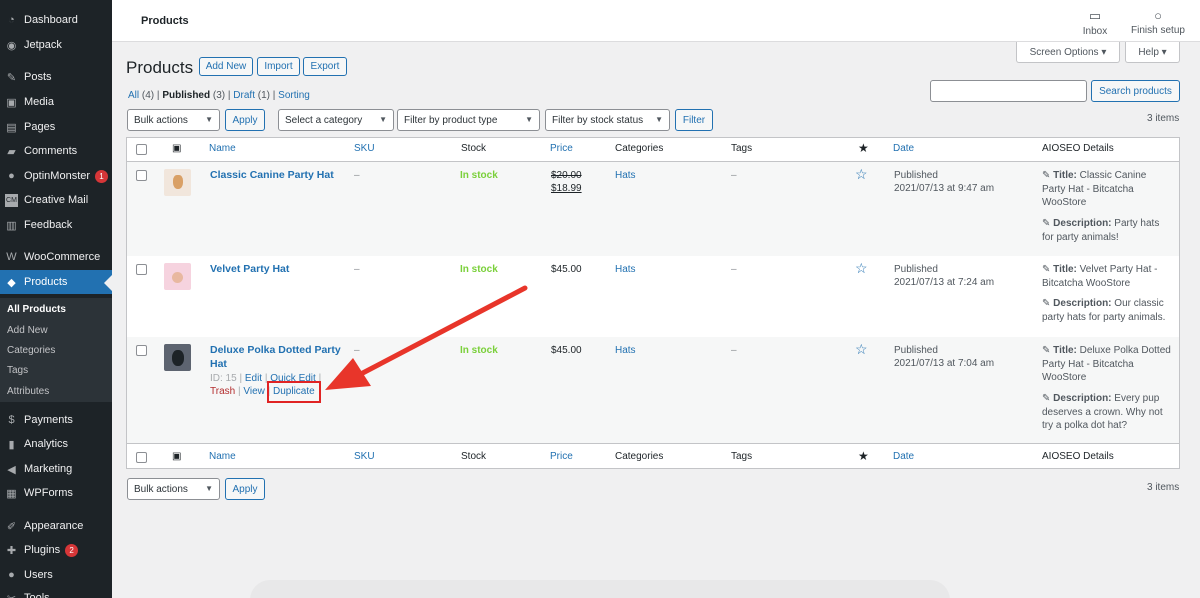 Image resolution: width=1200 pixels, height=598 pixels. Describe the element at coordinates (468, 120) in the screenshot. I see `product-type-select: Filter by product type ▼` at that location.